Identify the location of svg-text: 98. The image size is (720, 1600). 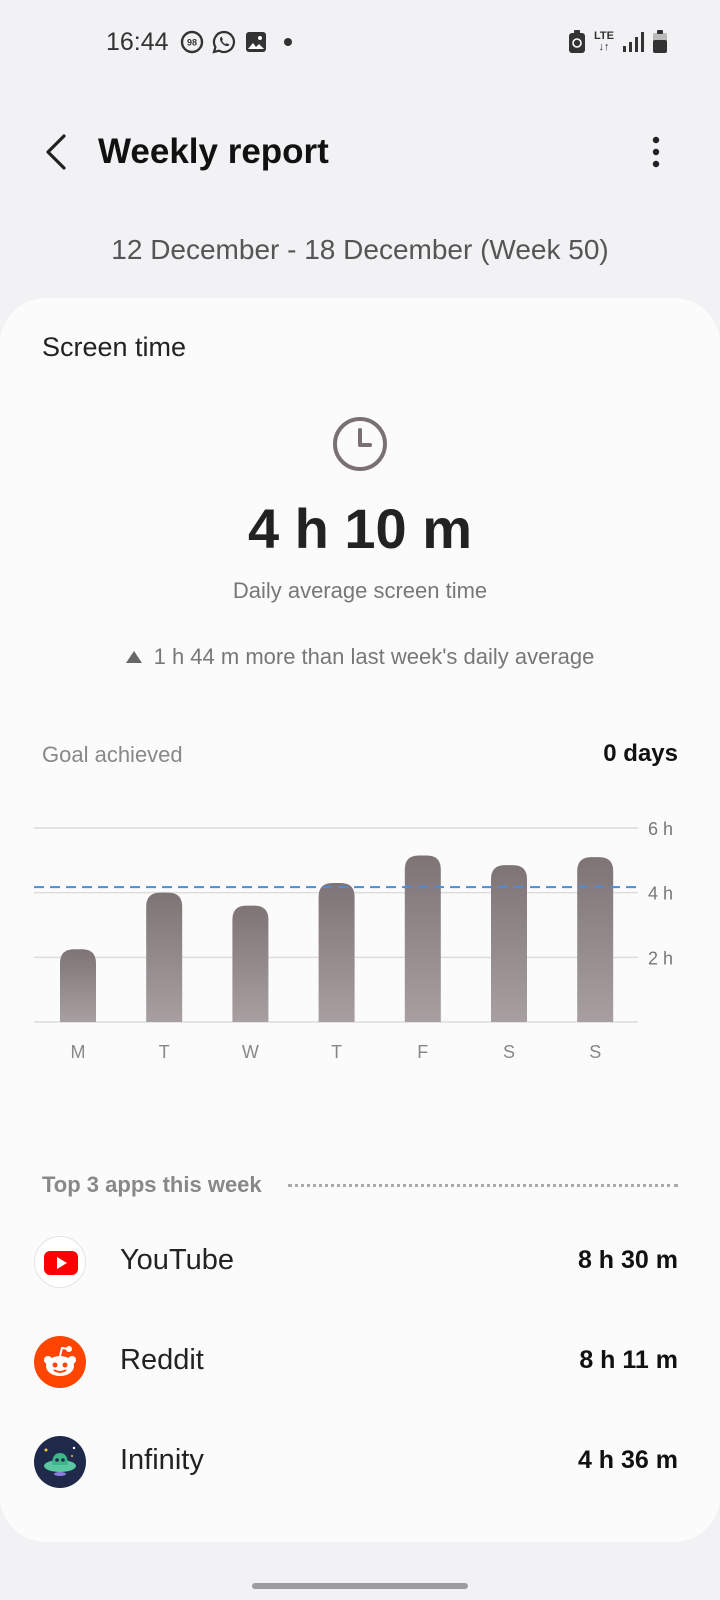
(192, 43).